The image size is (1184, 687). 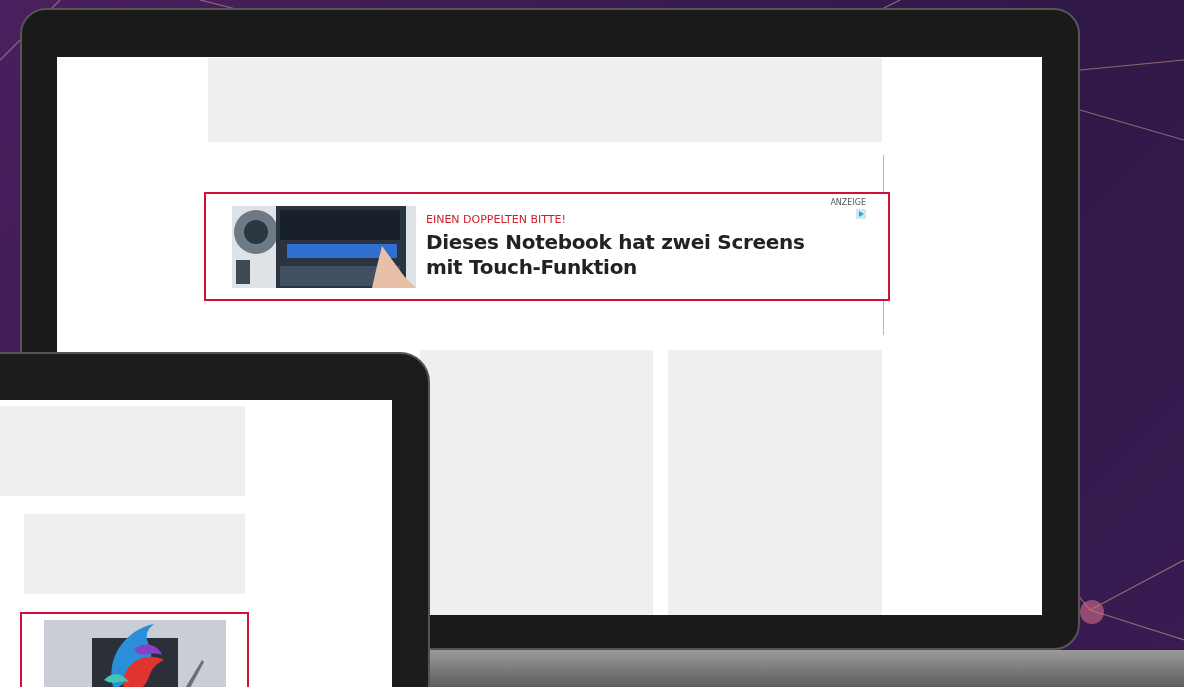 I want to click on ad-banner: EINEN DOPPELTEN BITTE! Dieses Notebook hat zwei Screens mit Touch-Funktion ANZEIGE, so click(x=547, y=246).